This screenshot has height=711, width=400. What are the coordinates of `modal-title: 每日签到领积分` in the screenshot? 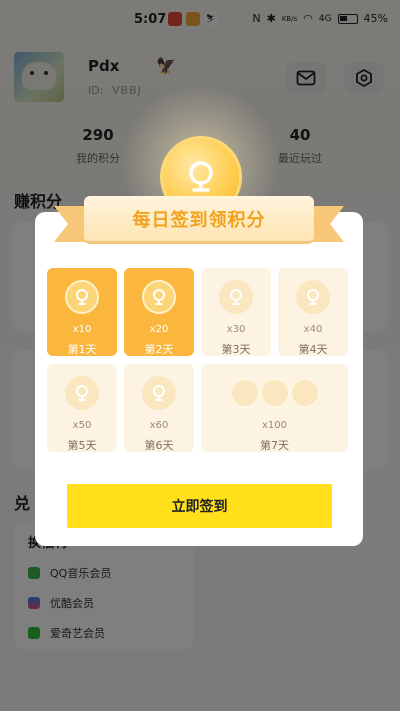 It's located at (199, 220).